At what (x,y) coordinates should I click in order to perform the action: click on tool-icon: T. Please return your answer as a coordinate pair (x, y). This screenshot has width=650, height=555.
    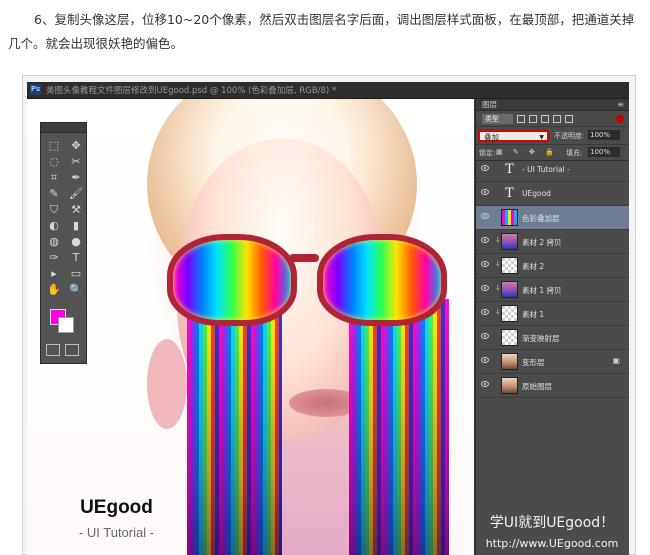
    Looking at the image, I should click on (76, 258).